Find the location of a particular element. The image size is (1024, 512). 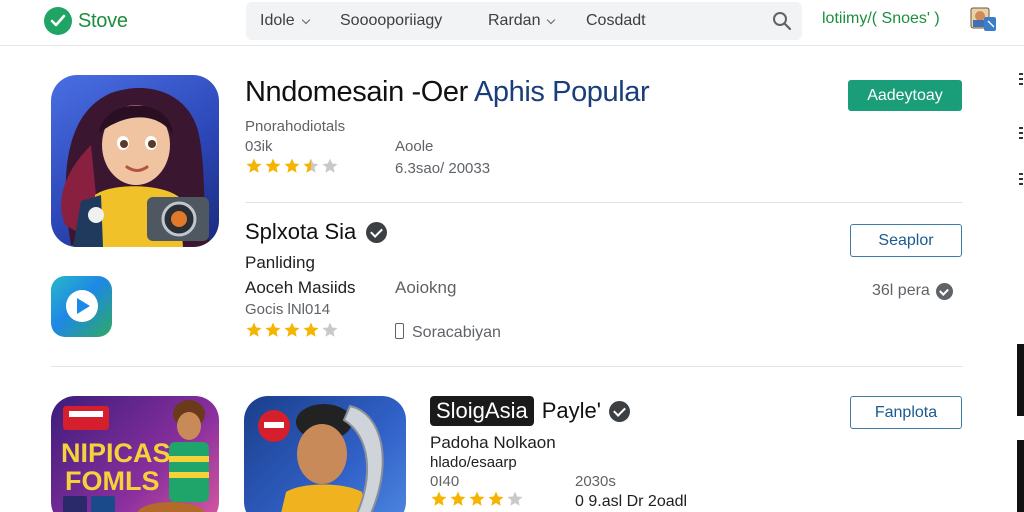

featured-rating is located at coordinates (292, 166).